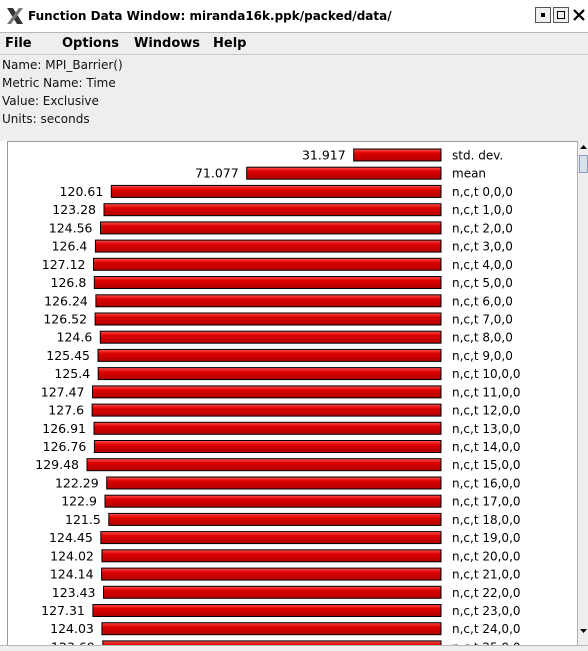 This screenshot has width=588, height=651. What do you see at coordinates (486, 575) in the screenshot?
I see `category-label-23: n,c,t 21,0,0` at bounding box center [486, 575].